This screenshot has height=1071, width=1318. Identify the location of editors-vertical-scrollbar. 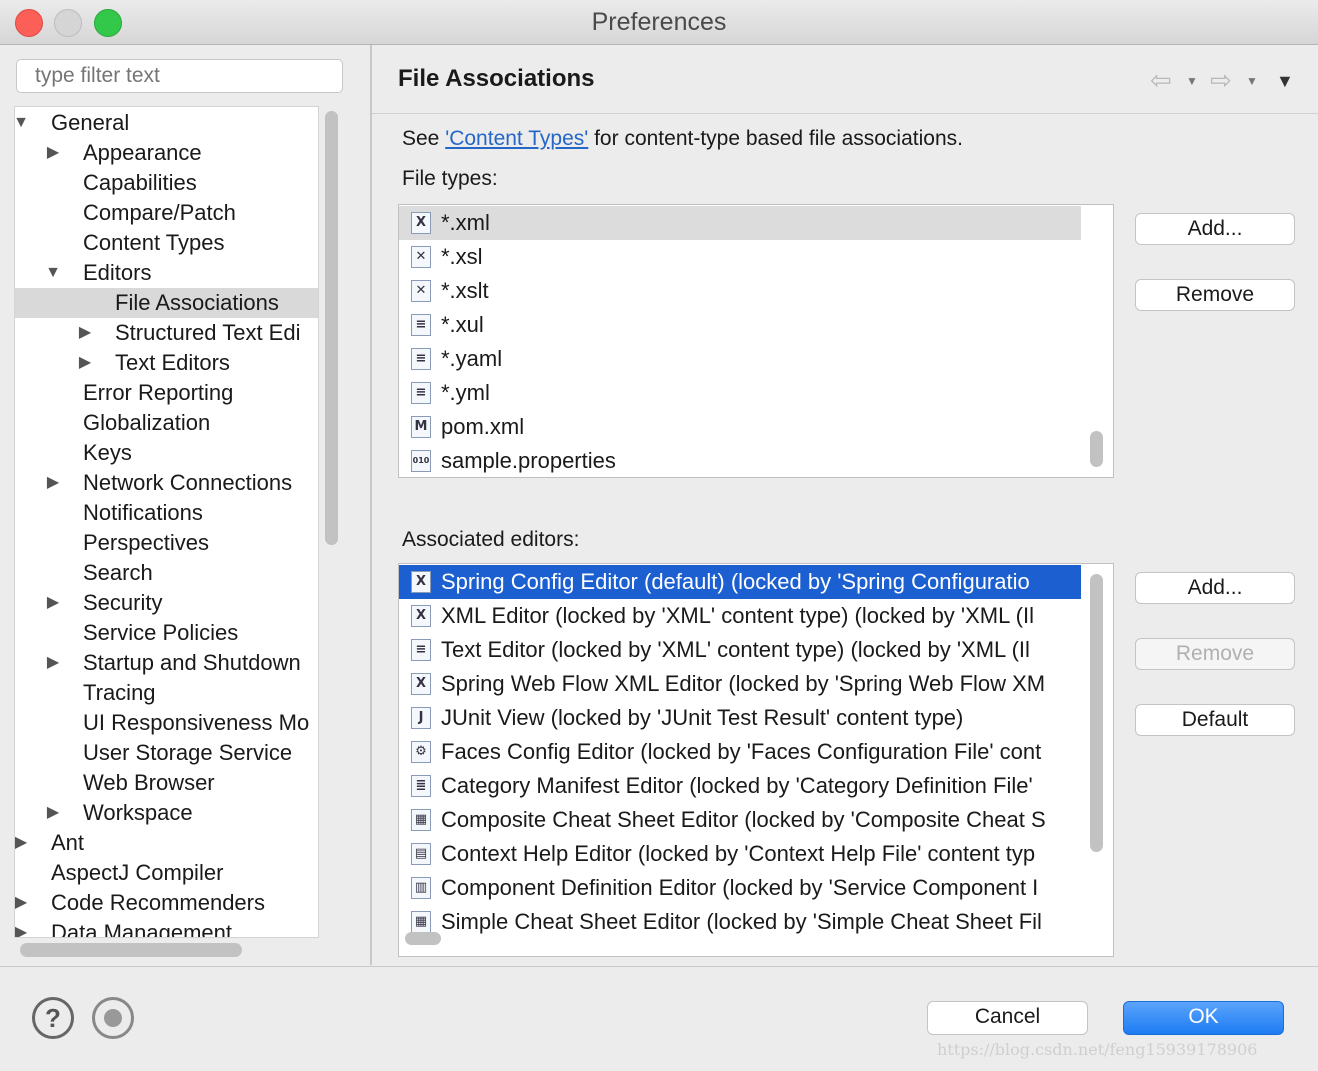
(1096, 713).